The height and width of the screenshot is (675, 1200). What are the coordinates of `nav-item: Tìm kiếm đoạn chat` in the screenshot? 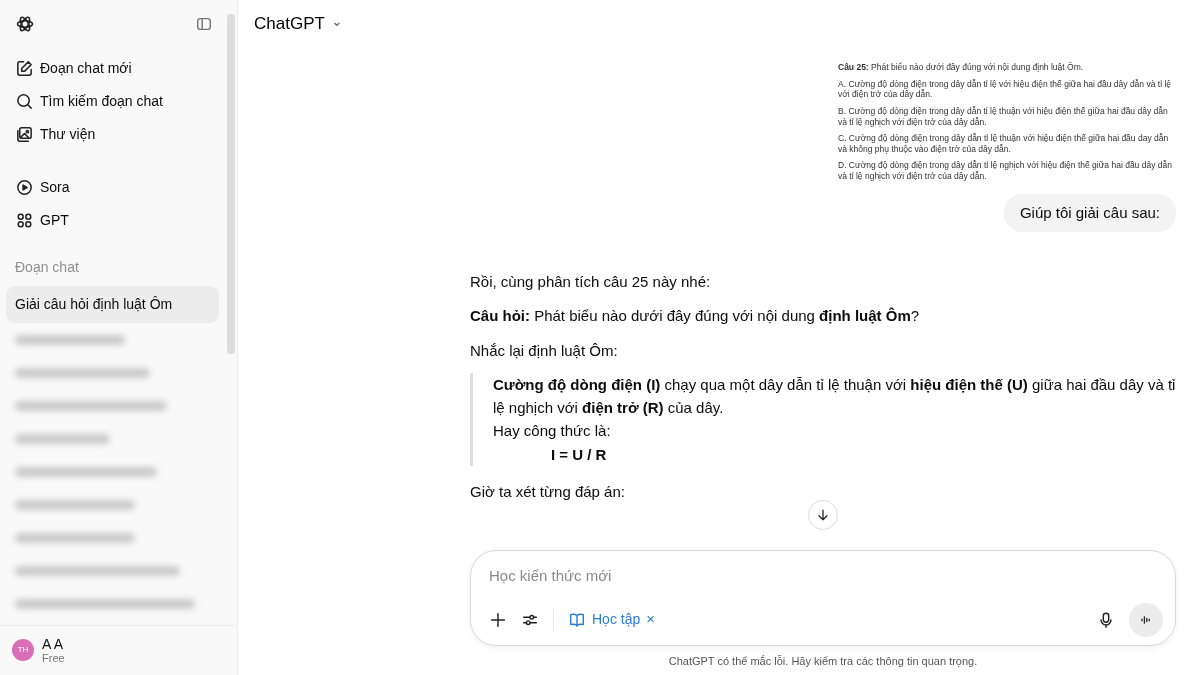 It's located at (112, 101).